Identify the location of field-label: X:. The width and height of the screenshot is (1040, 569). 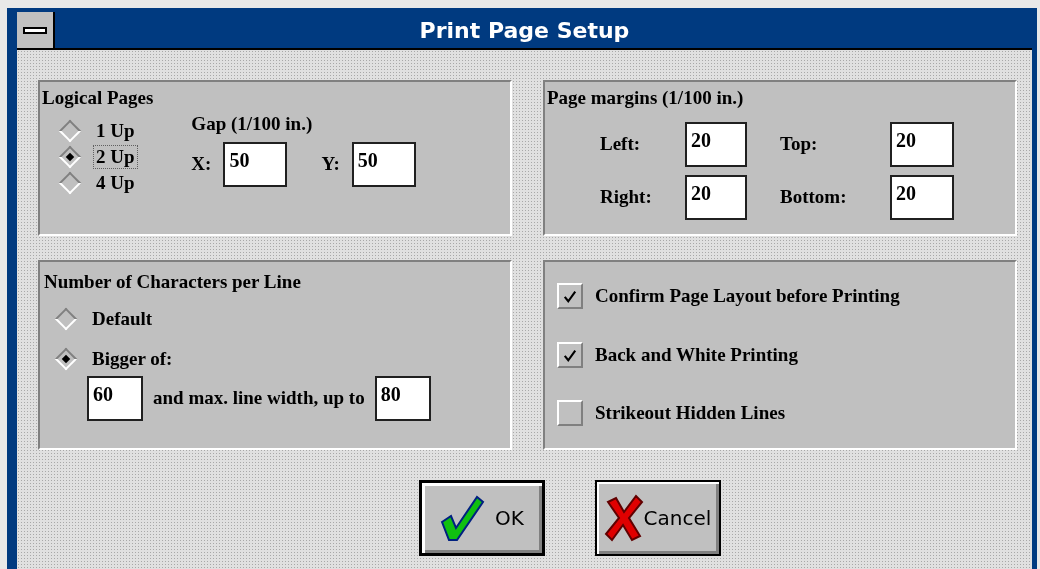
(201, 164).